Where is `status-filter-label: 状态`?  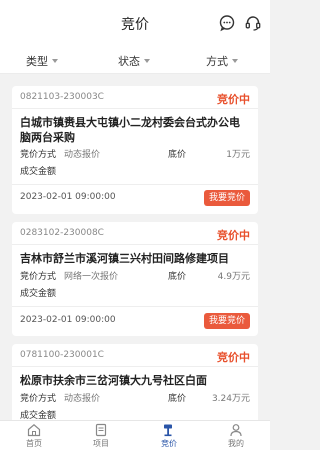 status-filter-label: 状态 is located at coordinates (129, 61).